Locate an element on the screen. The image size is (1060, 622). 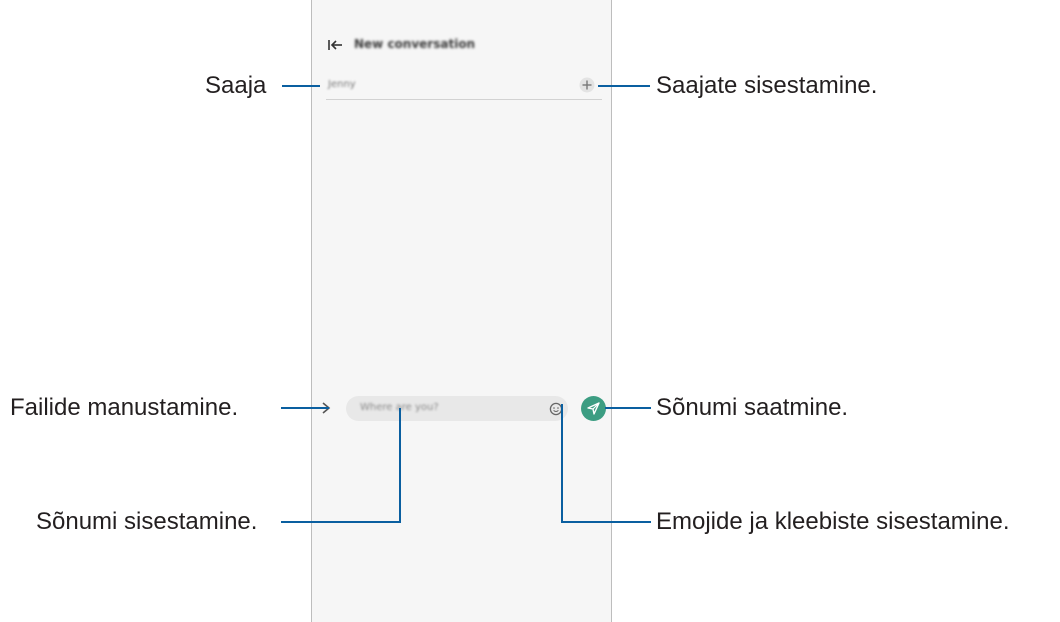
callout-emojis-stickers: Emojide ja kleebiste sisestamine. is located at coordinates (833, 521).